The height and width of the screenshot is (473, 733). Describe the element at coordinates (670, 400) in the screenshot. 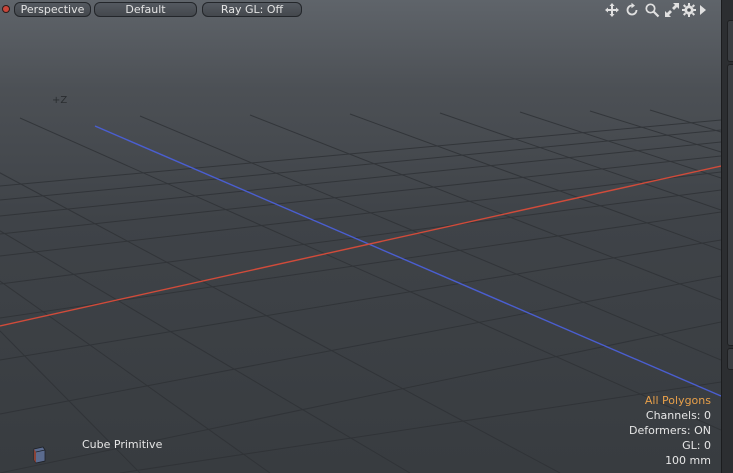

I see `selection-mode-label: All Polygons` at that location.